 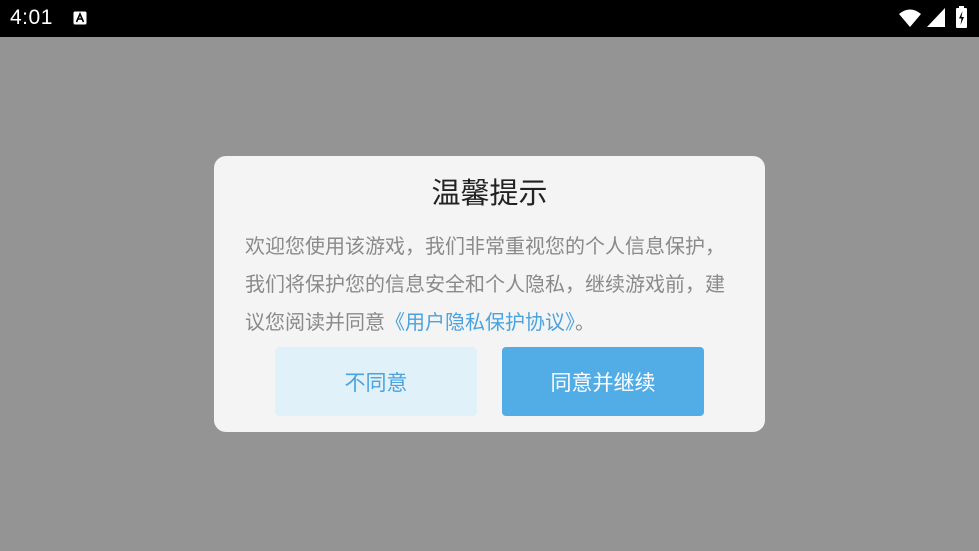 What do you see at coordinates (480, 322) in the screenshot?
I see `privacy-agreement-link: 《用户隐私保护协议》` at bounding box center [480, 322].